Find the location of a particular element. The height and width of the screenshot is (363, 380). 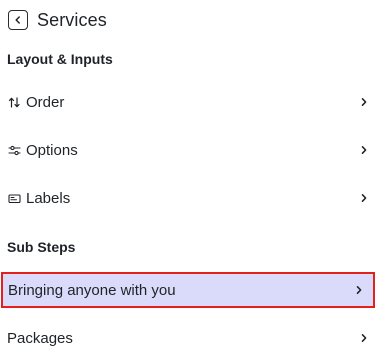

sort-arrows-icon is located at coordinates (14, 102).